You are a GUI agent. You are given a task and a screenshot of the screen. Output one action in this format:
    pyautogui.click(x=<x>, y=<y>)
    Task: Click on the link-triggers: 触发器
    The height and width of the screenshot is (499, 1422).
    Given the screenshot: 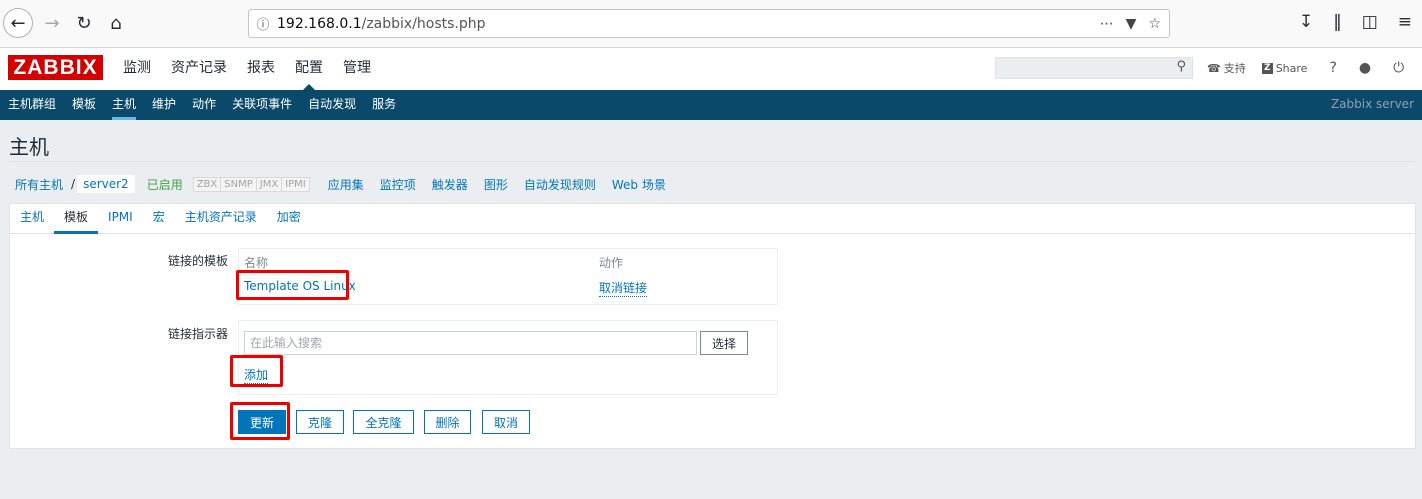 What is the action you would take?
    pyautogui.click(x=450, y=184)
    